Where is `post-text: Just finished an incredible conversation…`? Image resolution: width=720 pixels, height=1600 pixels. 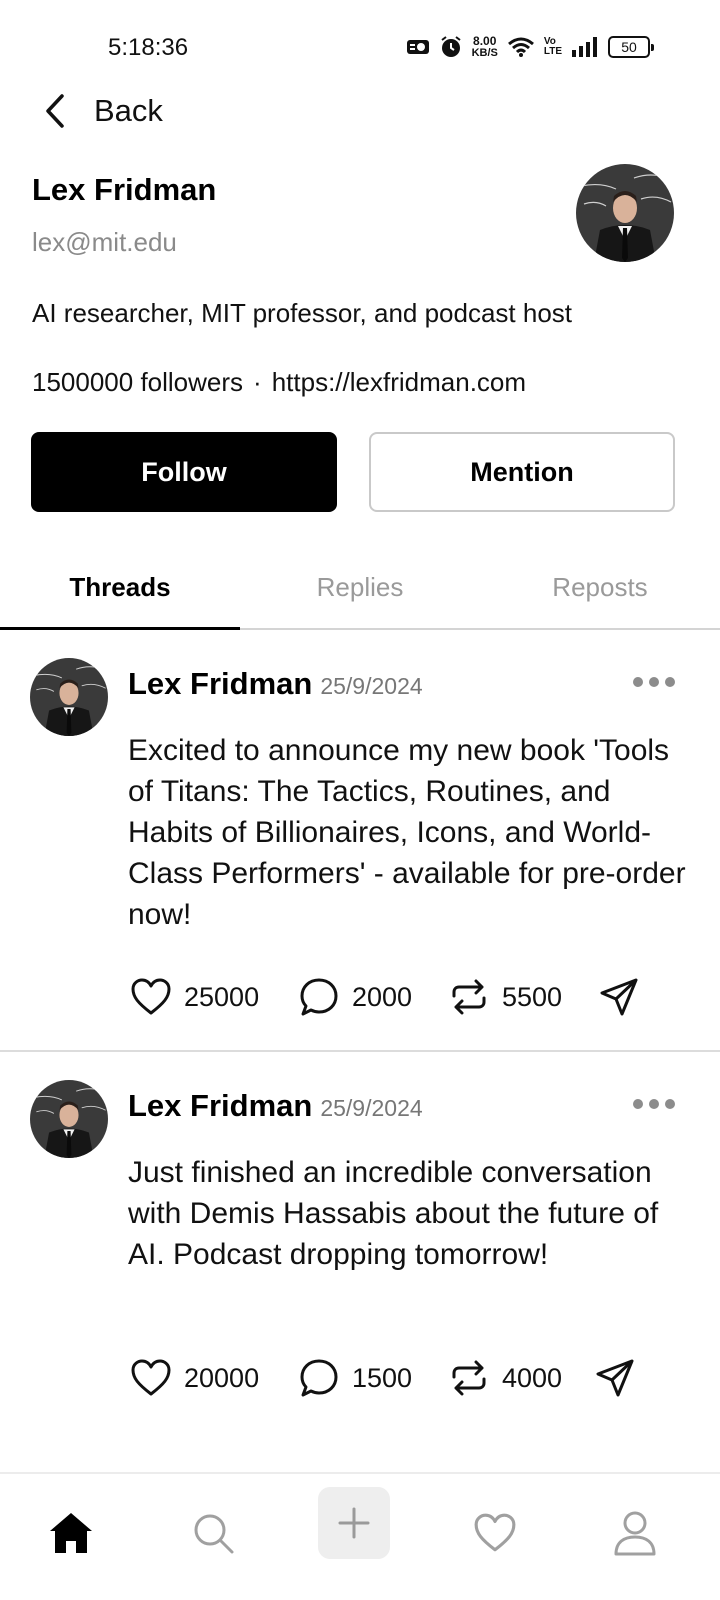
post-text: Just finished an incredible conversation… is located at coordinates (393, 1213).